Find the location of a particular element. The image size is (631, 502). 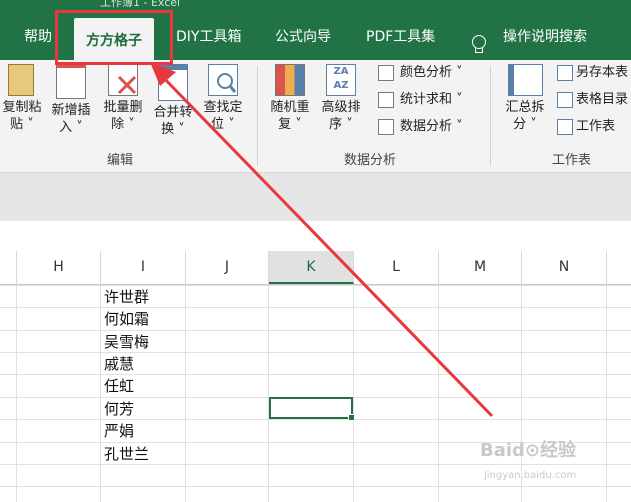

watermark-logo: Baid⊙经验 is located at coordinates (528, 450).